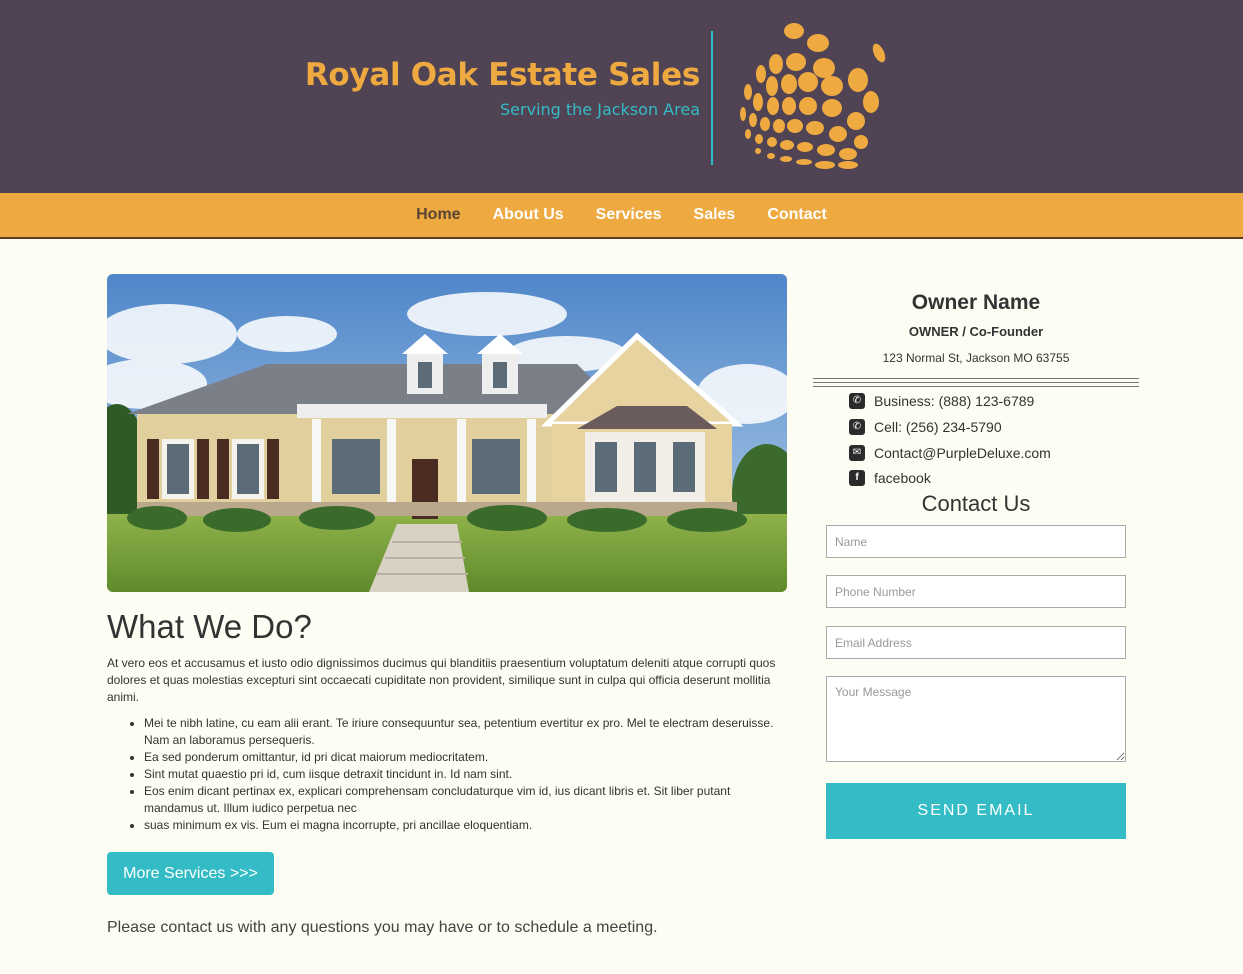  I want to click on section-heading: What We Do?, so click(209, 626).